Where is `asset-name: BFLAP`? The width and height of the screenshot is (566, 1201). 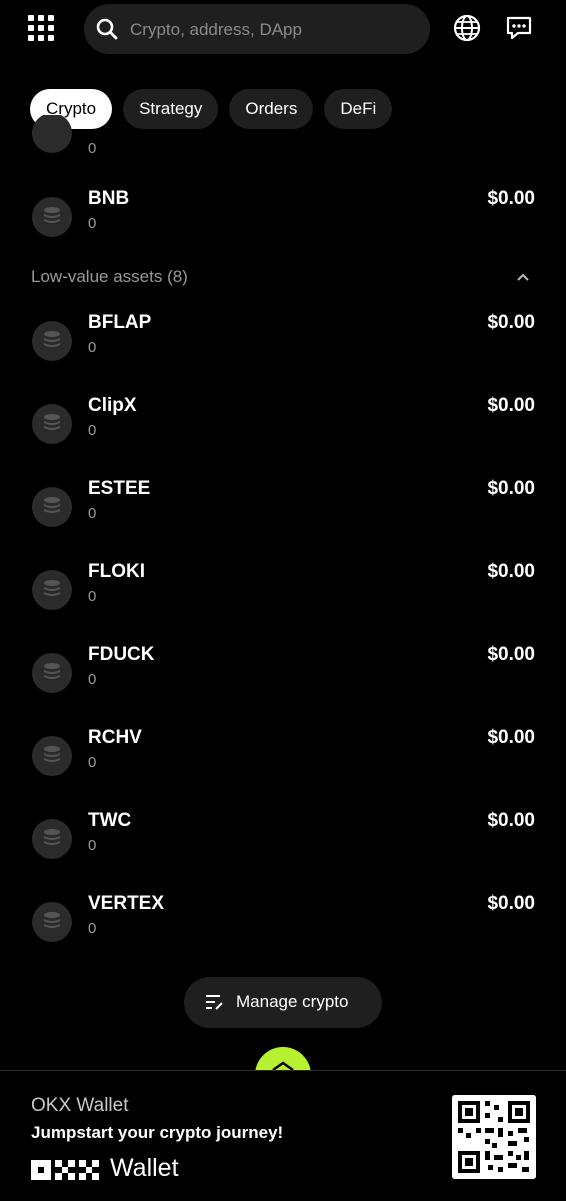
asset-name: BFLAP is located at coordinates (120, 322).